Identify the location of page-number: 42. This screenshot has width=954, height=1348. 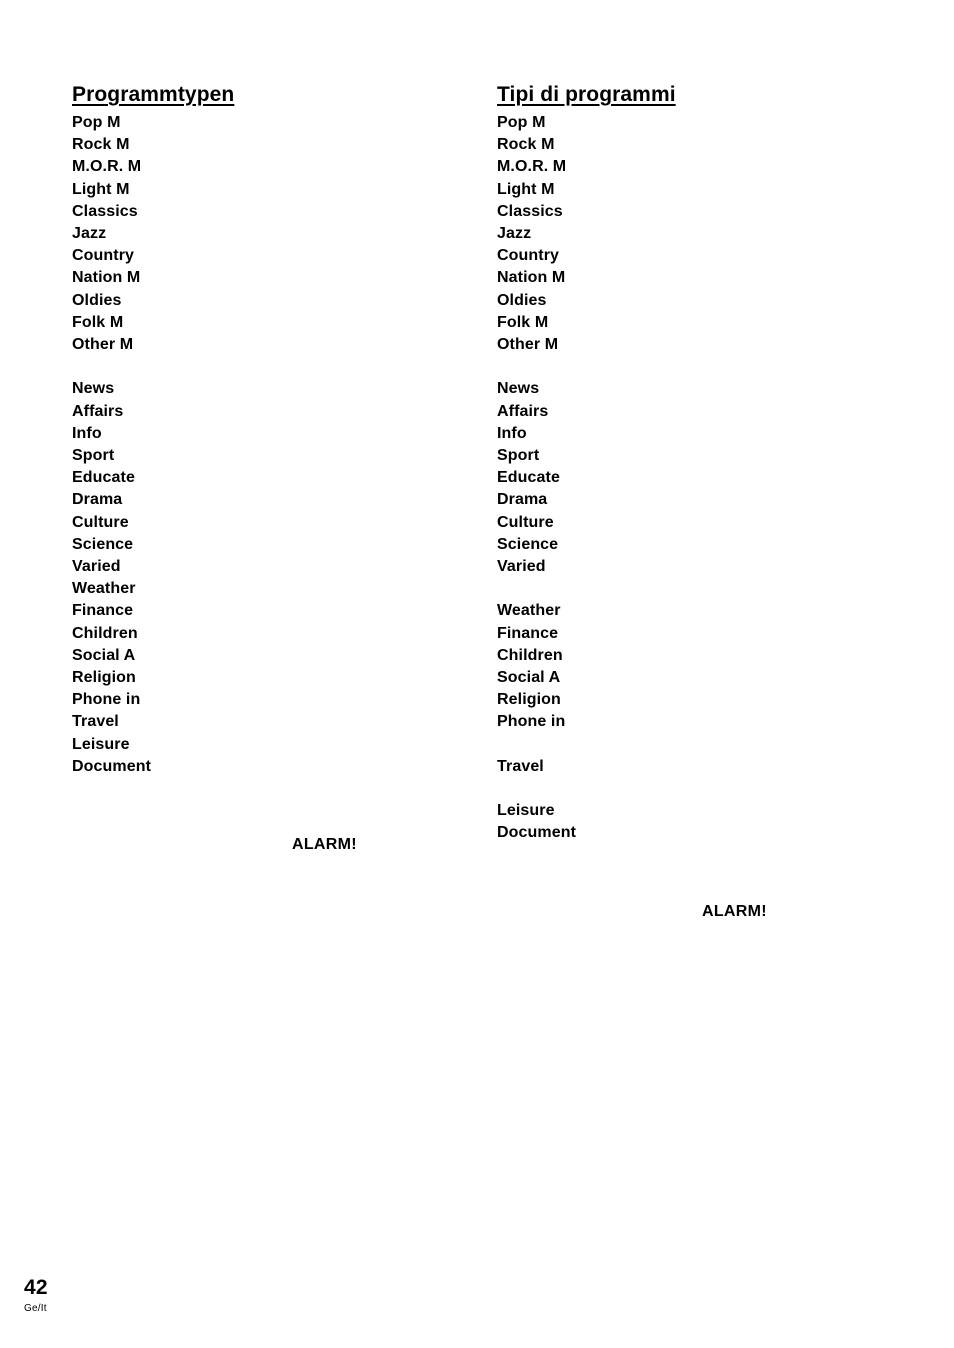
(36, 1287).